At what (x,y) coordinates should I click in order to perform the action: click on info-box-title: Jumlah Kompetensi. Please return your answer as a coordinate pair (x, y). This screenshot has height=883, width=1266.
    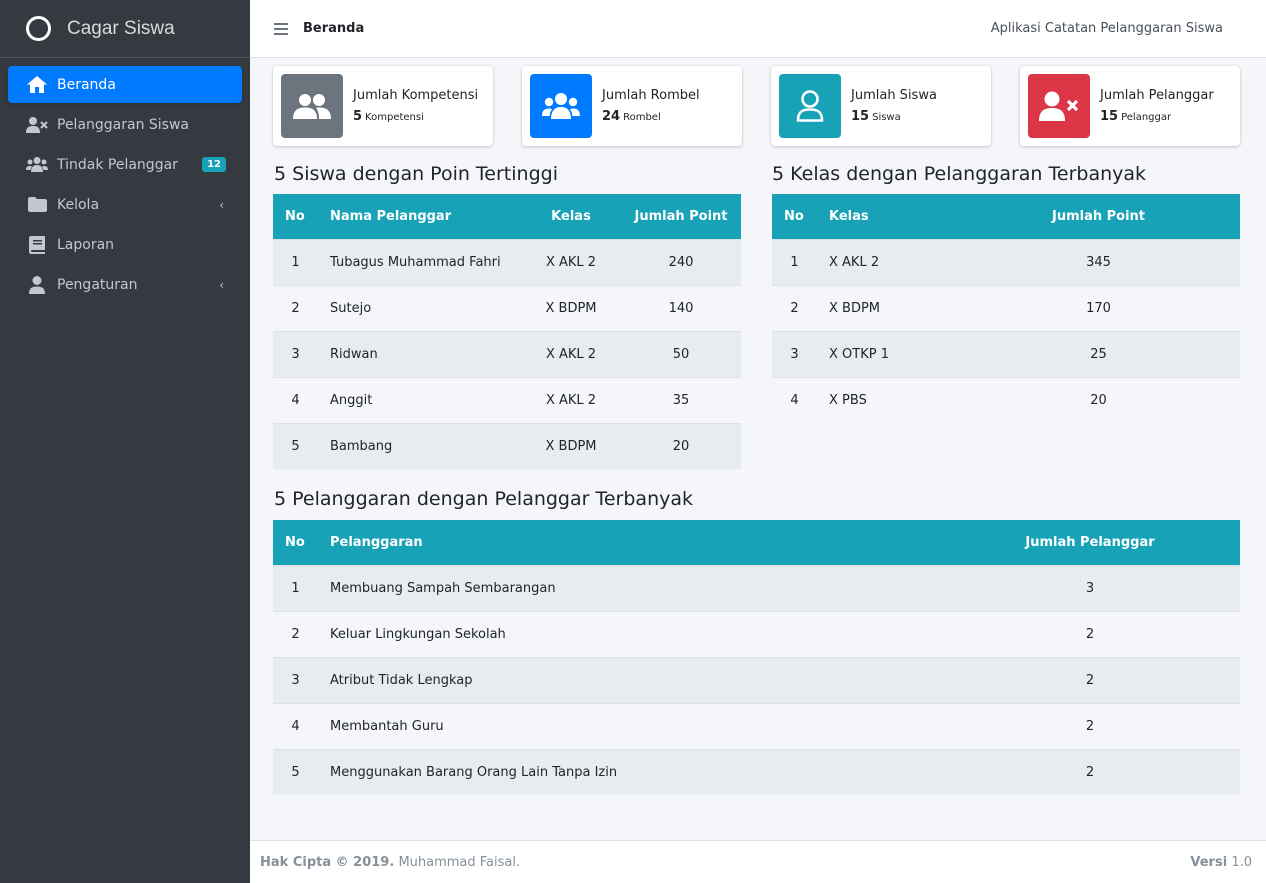
    Looking at the image, I should click on (416, 95).